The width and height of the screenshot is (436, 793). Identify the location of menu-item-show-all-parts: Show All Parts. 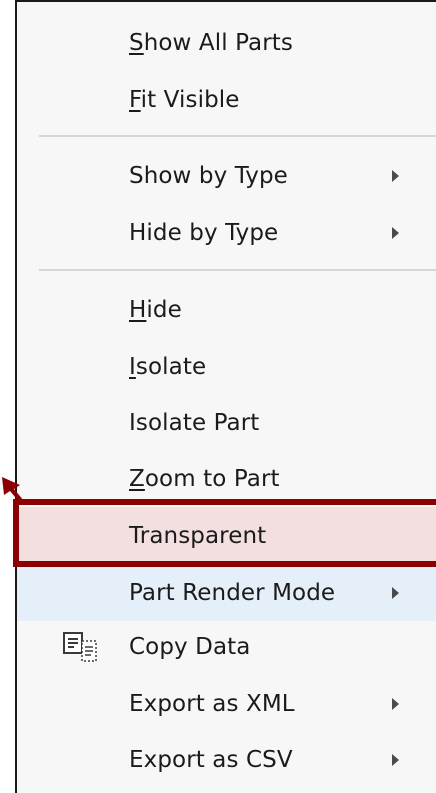
(226, 42).